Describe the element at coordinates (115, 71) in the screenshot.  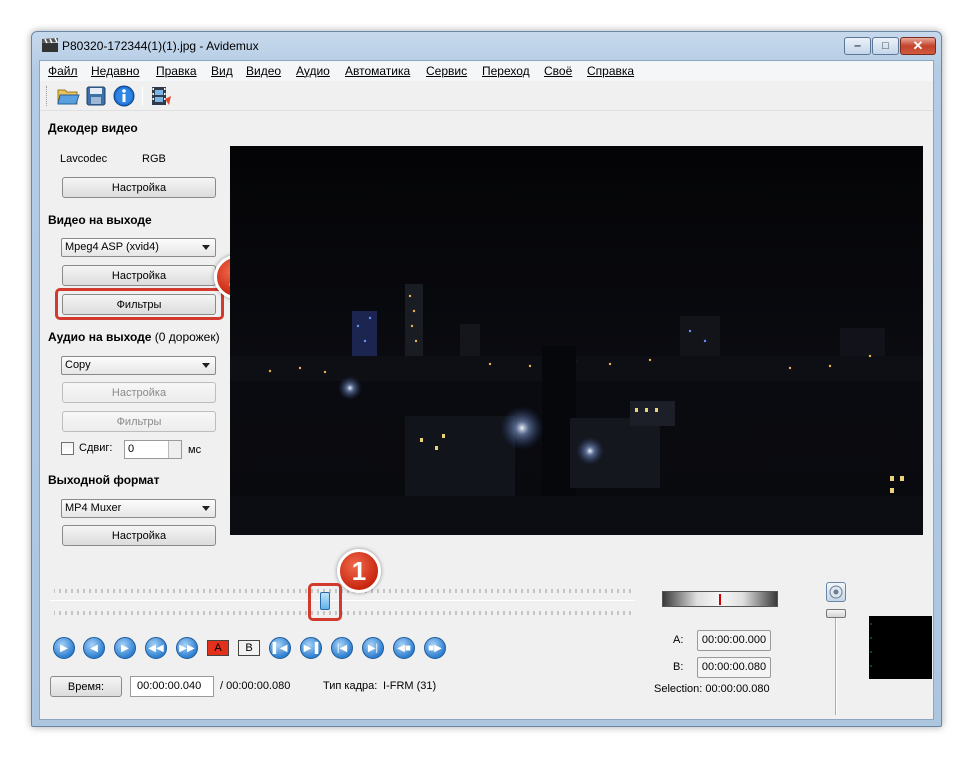
I see `menu-recent: Недавно` at that location.